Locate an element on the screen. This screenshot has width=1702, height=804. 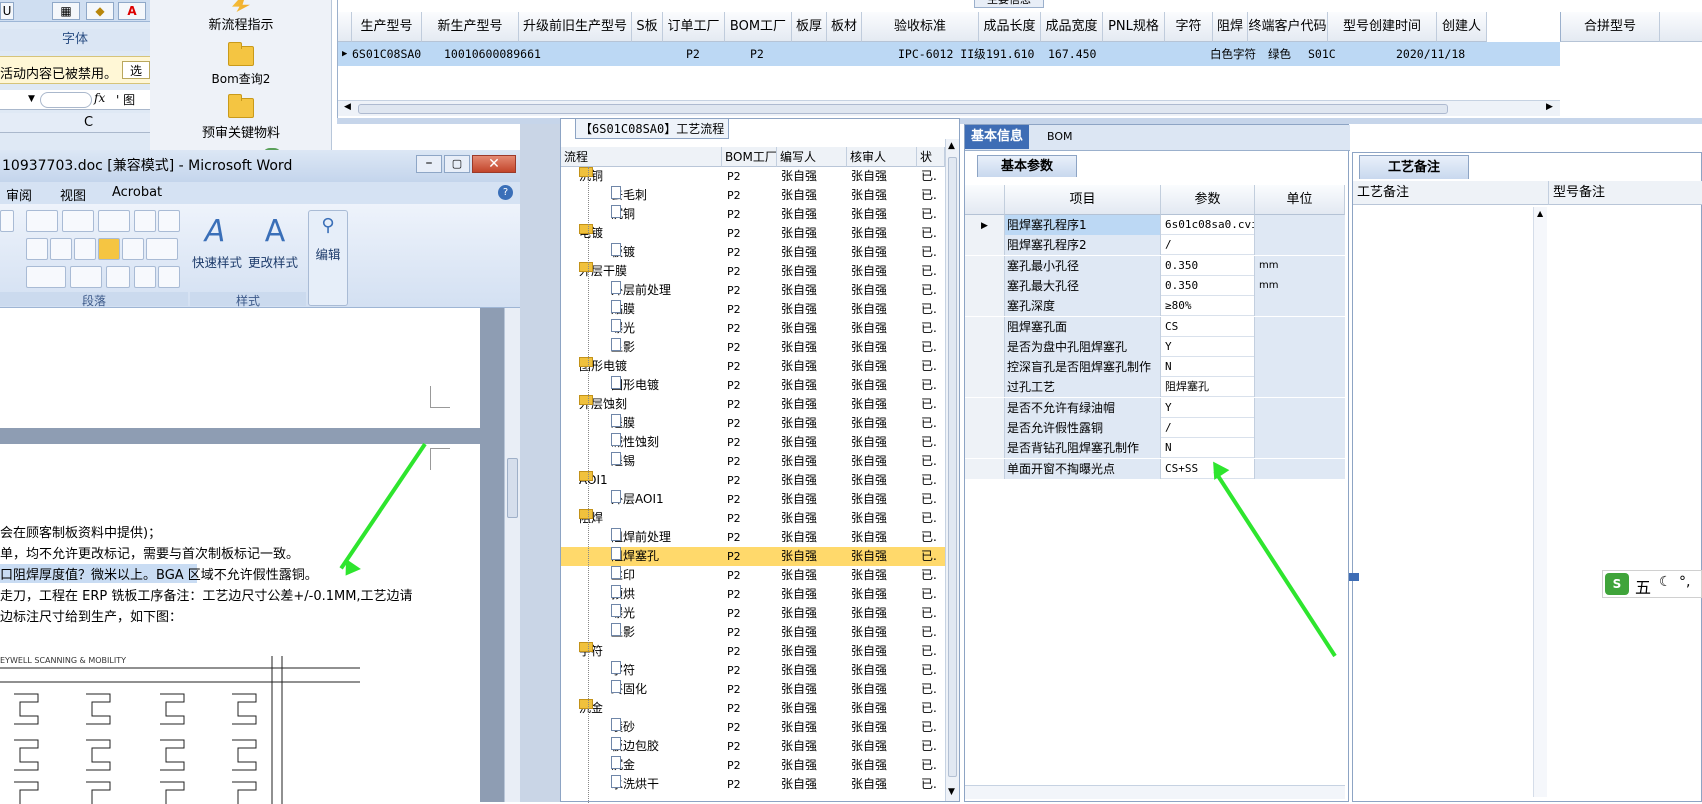
tree-node: 显影 is located at coordinates (623, 347).